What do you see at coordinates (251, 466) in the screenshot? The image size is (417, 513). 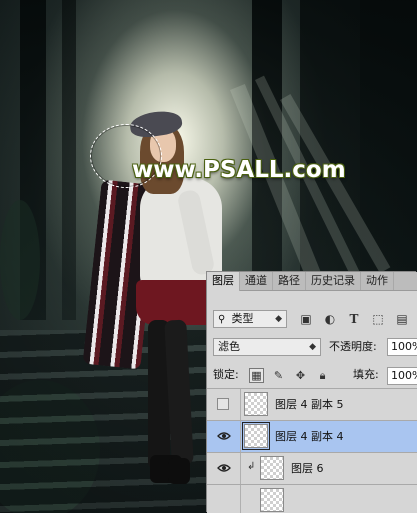 I see `clipping-mask-arrow-icon: ↲` at bounding box center [251, 466].